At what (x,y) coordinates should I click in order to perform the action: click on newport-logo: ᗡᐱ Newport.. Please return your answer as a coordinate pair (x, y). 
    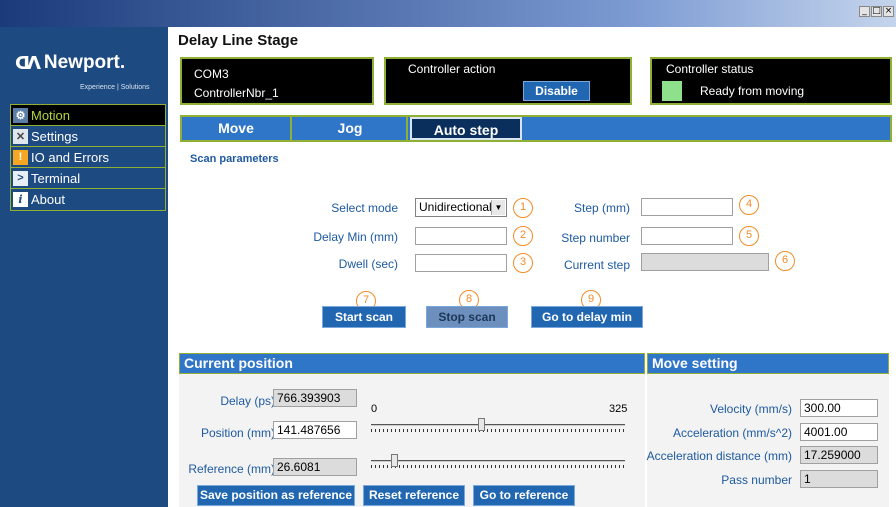
    Looking at the image, I should click on (70, 63).